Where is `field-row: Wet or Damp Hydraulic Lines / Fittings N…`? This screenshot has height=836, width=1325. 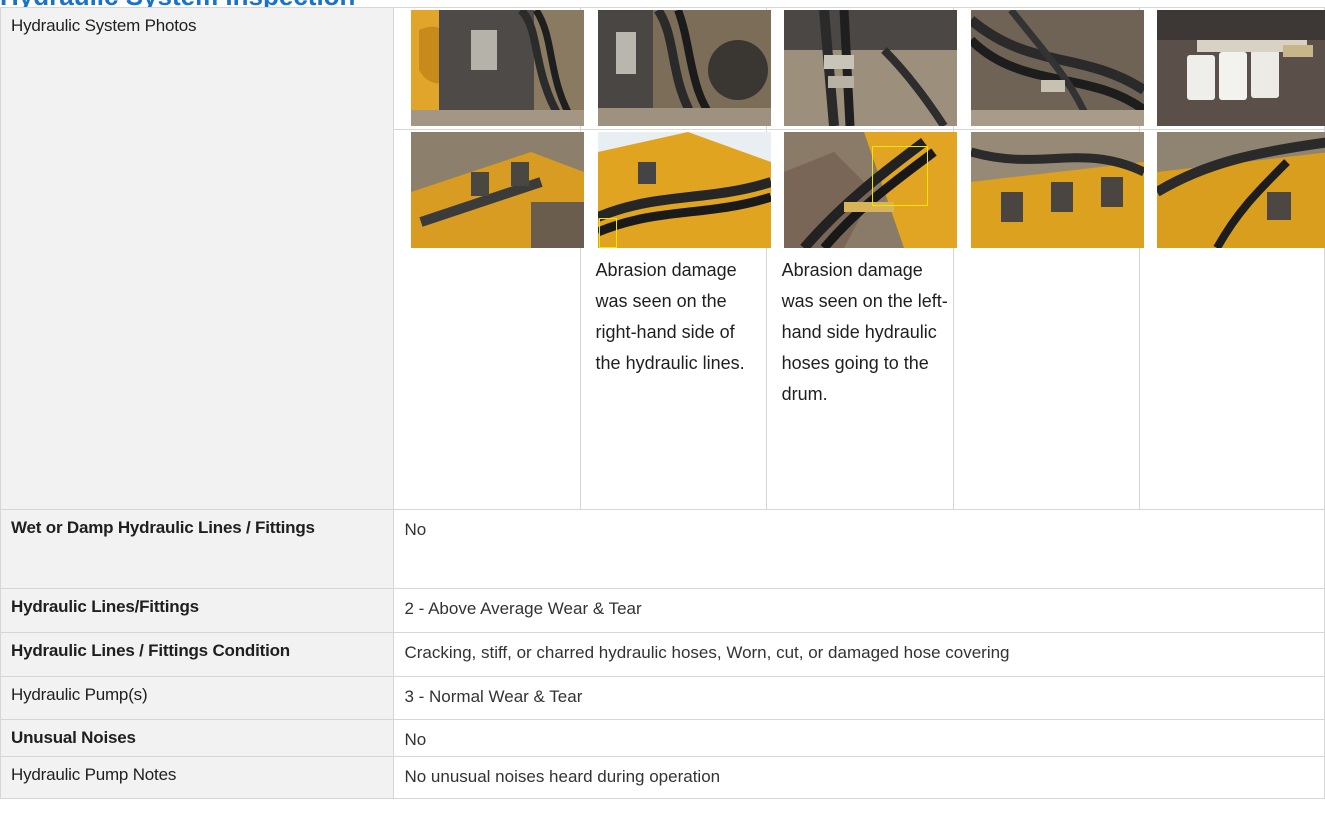 field-row: Wet or Damp Hydraulic Lines / Fittings N… is located at coordinates (662, 549).